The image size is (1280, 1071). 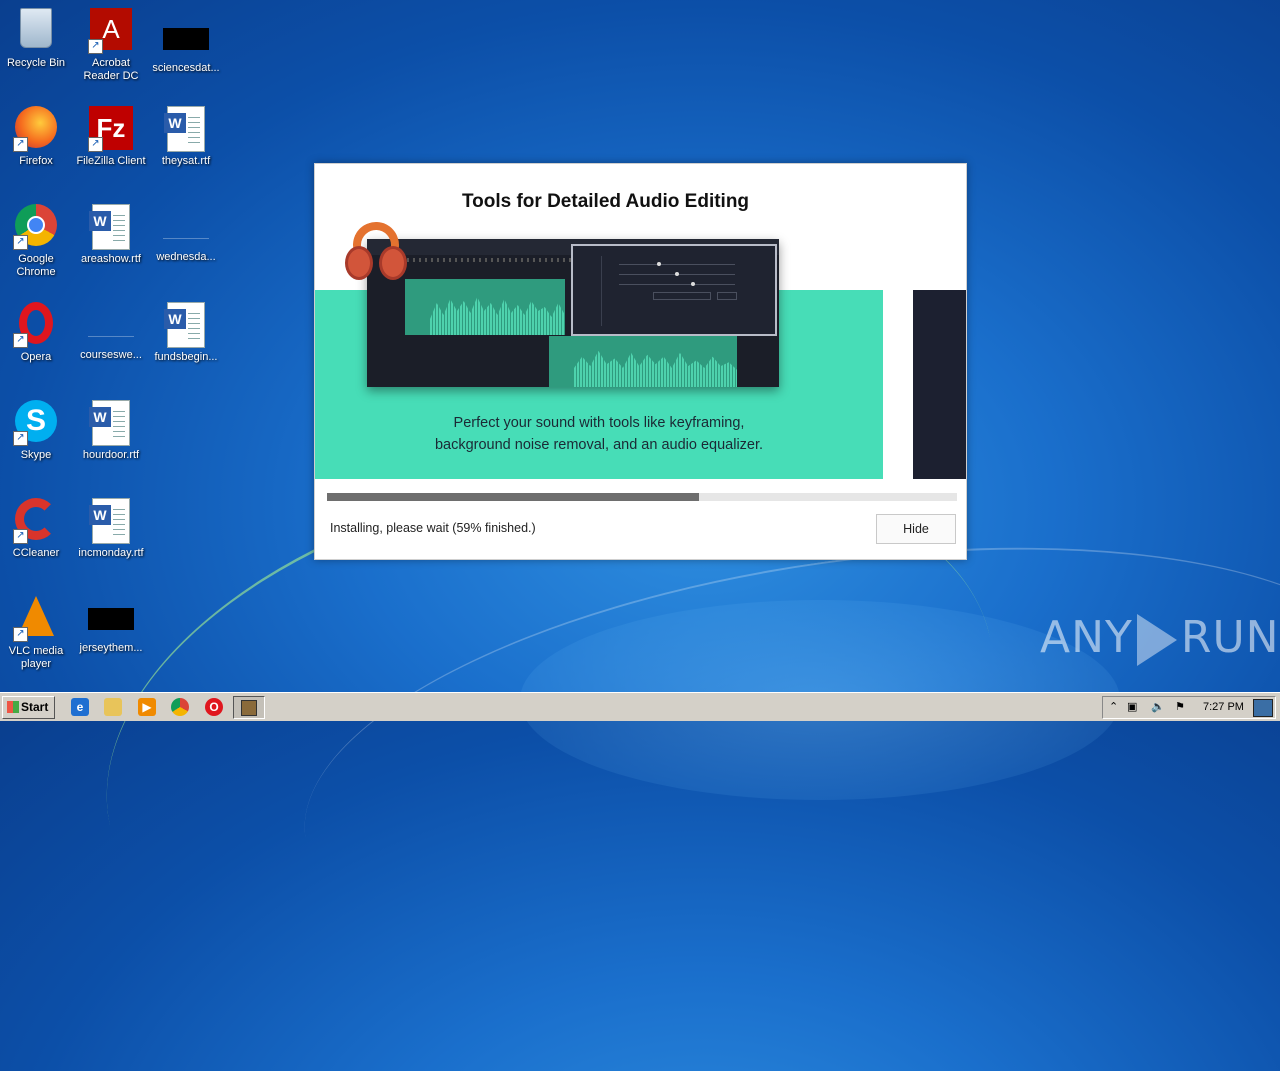 What do you see at coordinates (36, 161) in the screenshot?
I see `desktop-icon-label: Firefox` at bounding box center [36, 161].